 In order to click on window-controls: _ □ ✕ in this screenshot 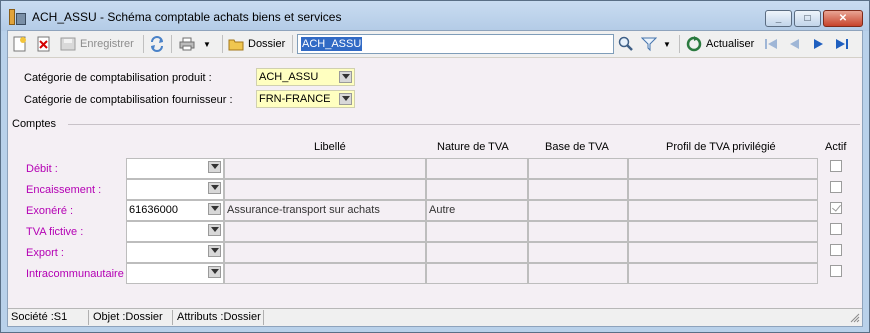, I will do `click(814, 18)`.